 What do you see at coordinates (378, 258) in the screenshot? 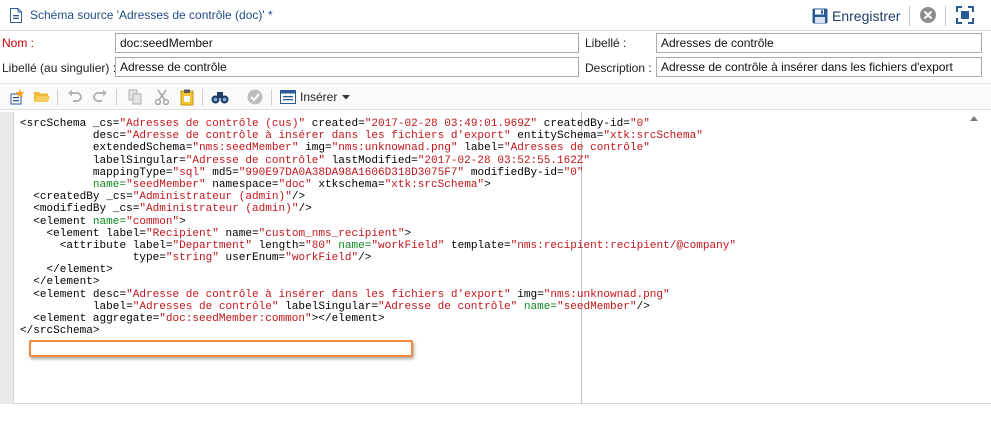
I see `code-line: type="string" userEnum="workField"/>` at bounding box center [378, 258].